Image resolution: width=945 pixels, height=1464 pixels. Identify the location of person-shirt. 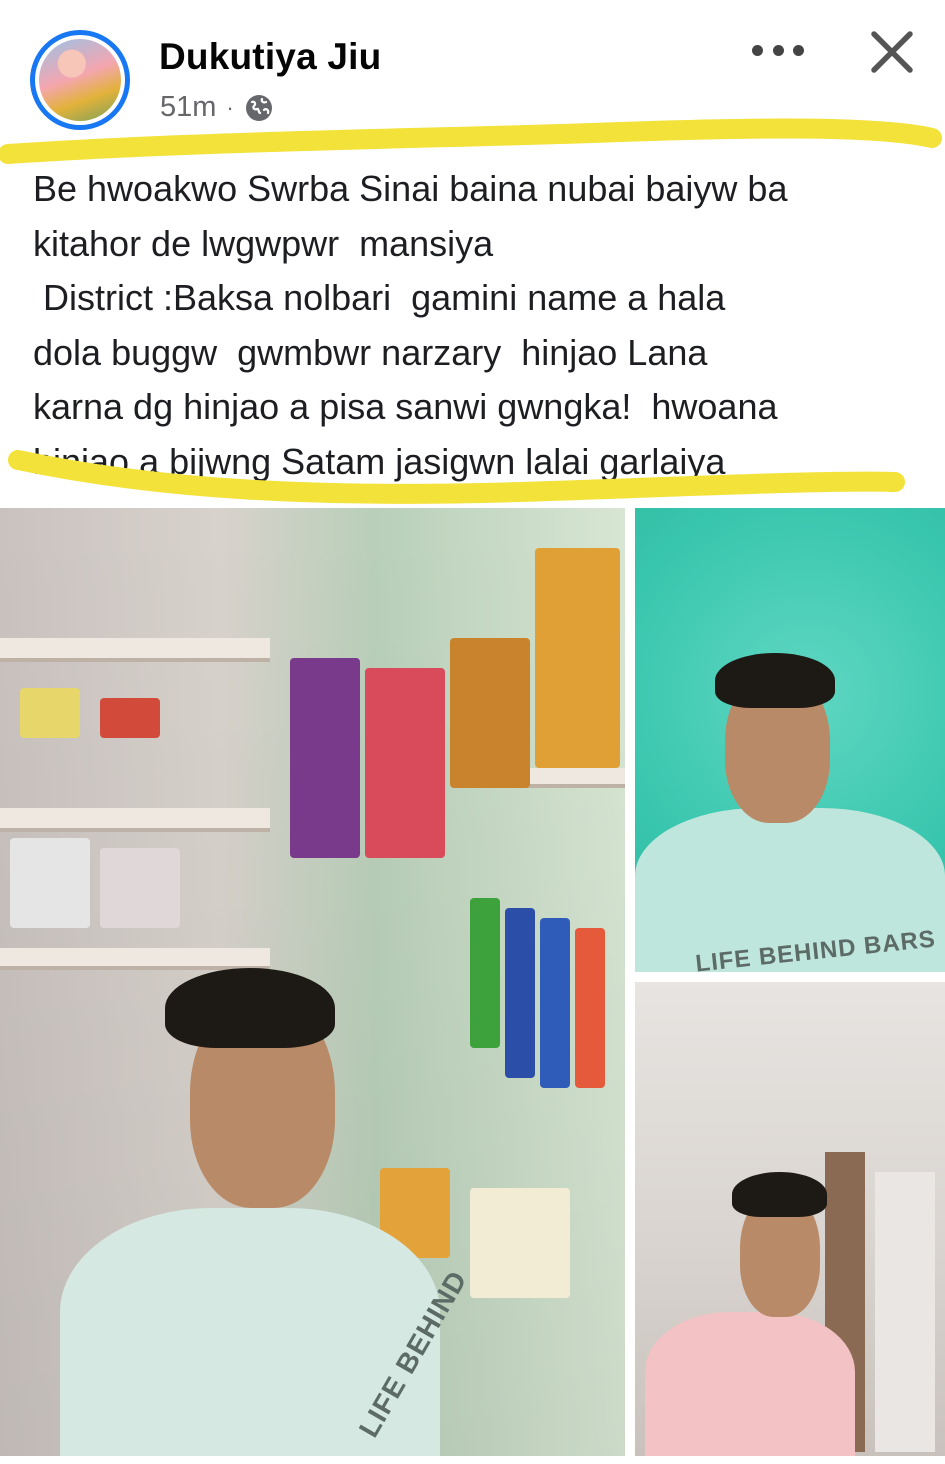
(750, 1384).